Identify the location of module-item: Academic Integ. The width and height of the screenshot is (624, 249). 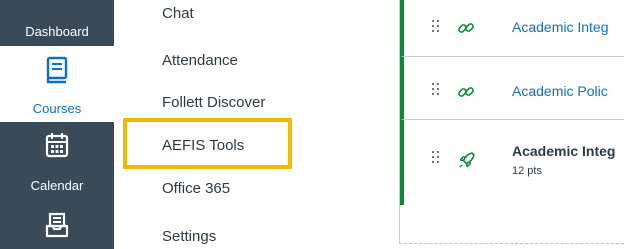
(512, 28).